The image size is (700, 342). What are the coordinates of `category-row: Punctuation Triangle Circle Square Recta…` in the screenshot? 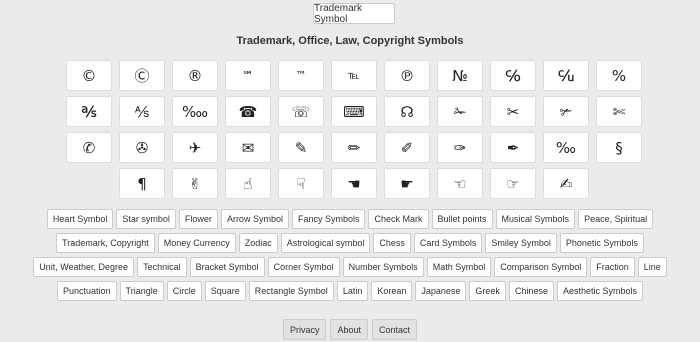 It's located at (350, 291).